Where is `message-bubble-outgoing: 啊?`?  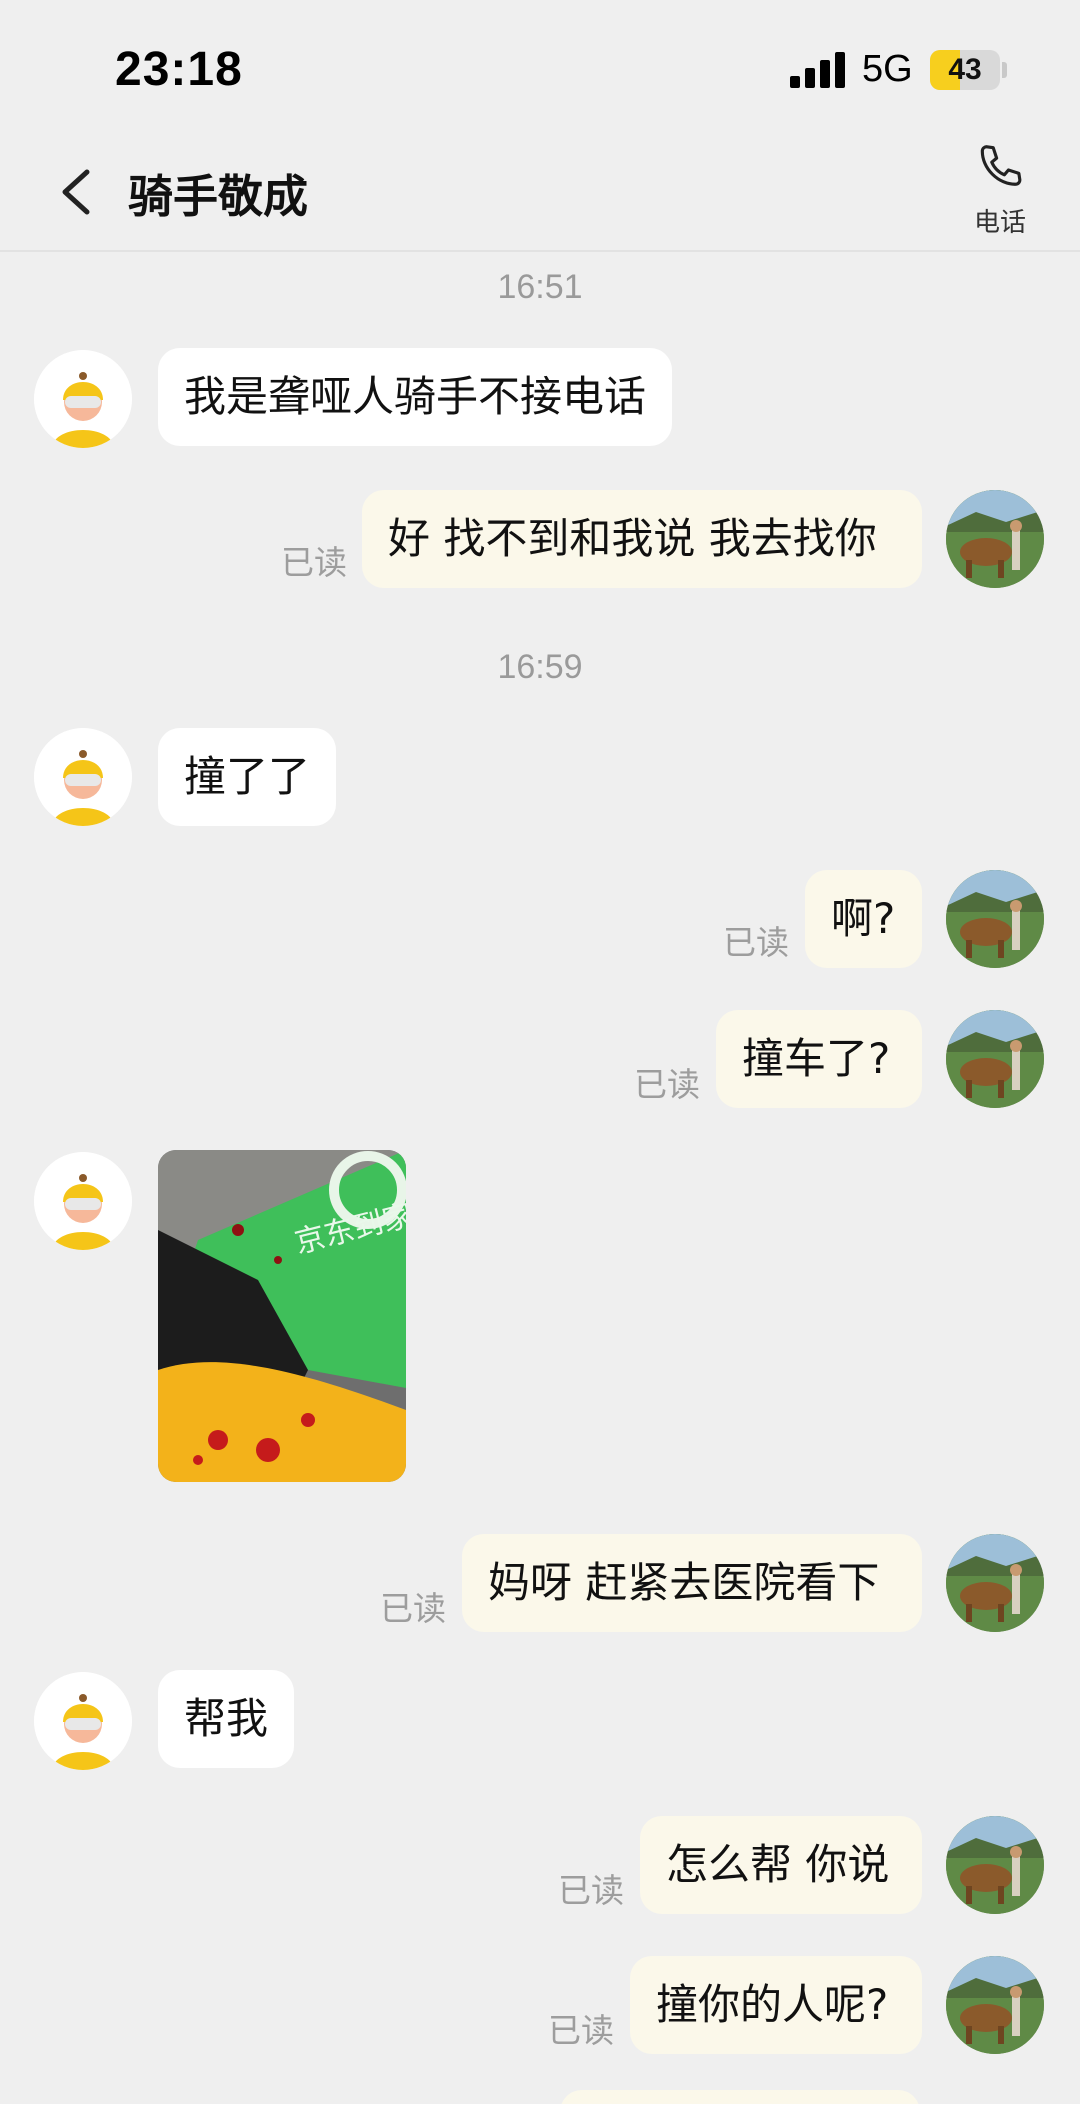 message-bubble-outgoing: 啊? is located at coordinates (863, 919).